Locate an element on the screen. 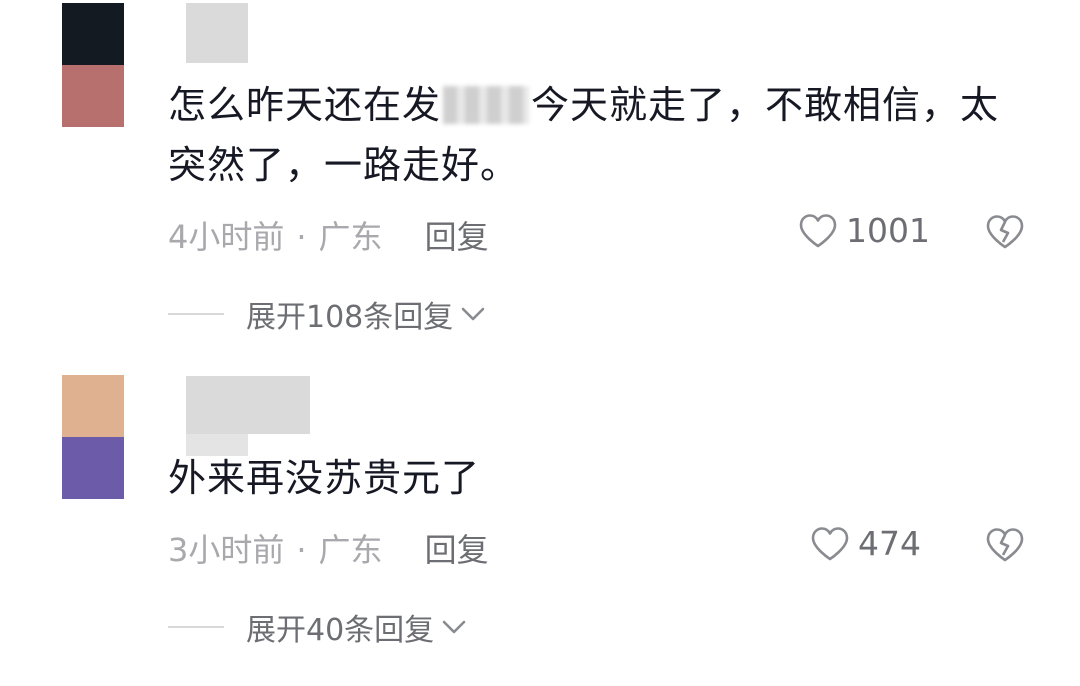  heart-icon is located at coordinates (818, 230).